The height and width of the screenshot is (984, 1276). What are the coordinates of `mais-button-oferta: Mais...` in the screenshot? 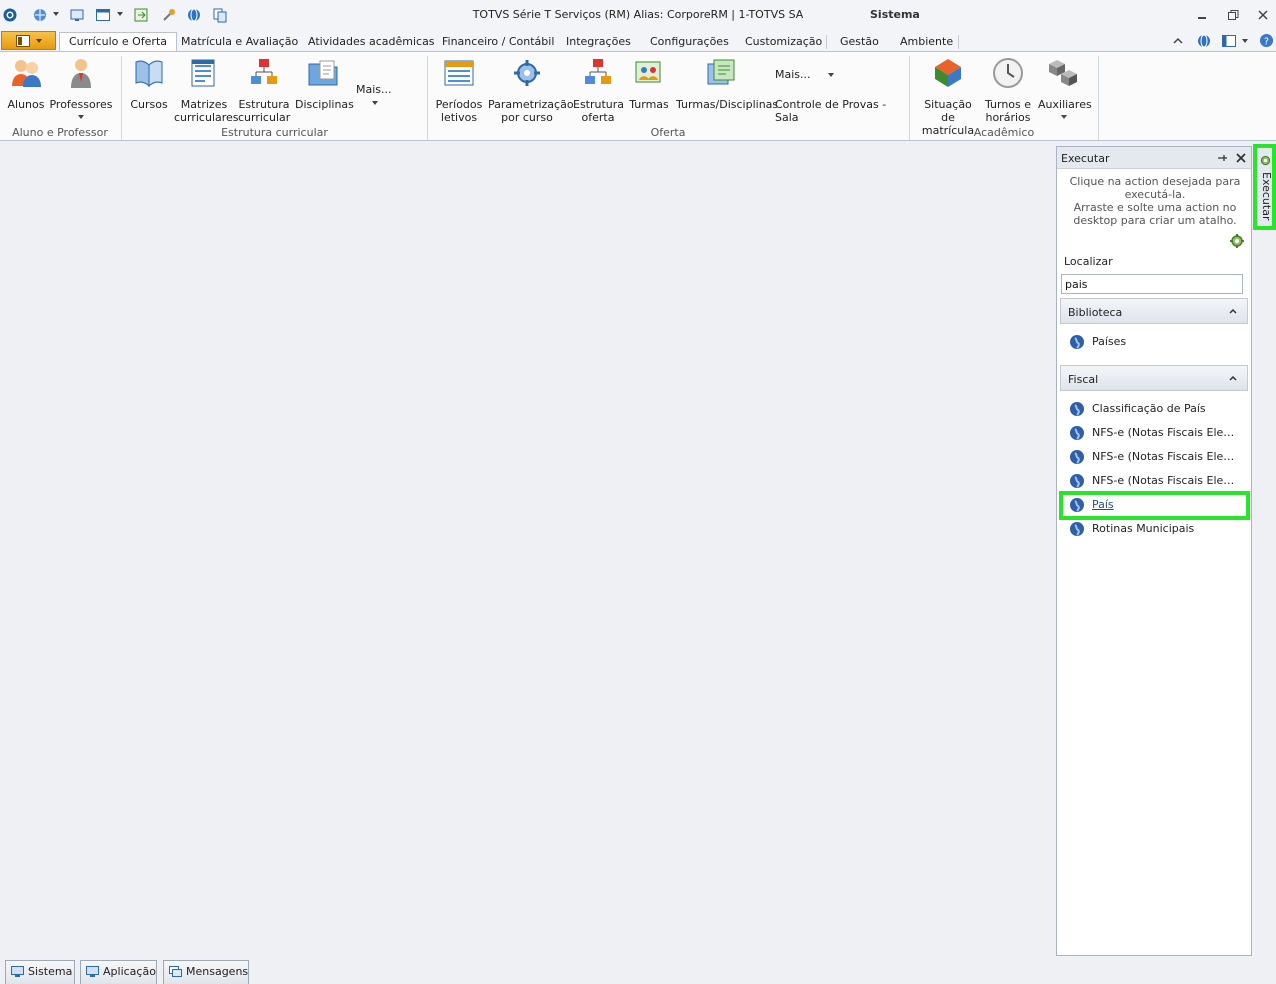 It's located at (810, 74).